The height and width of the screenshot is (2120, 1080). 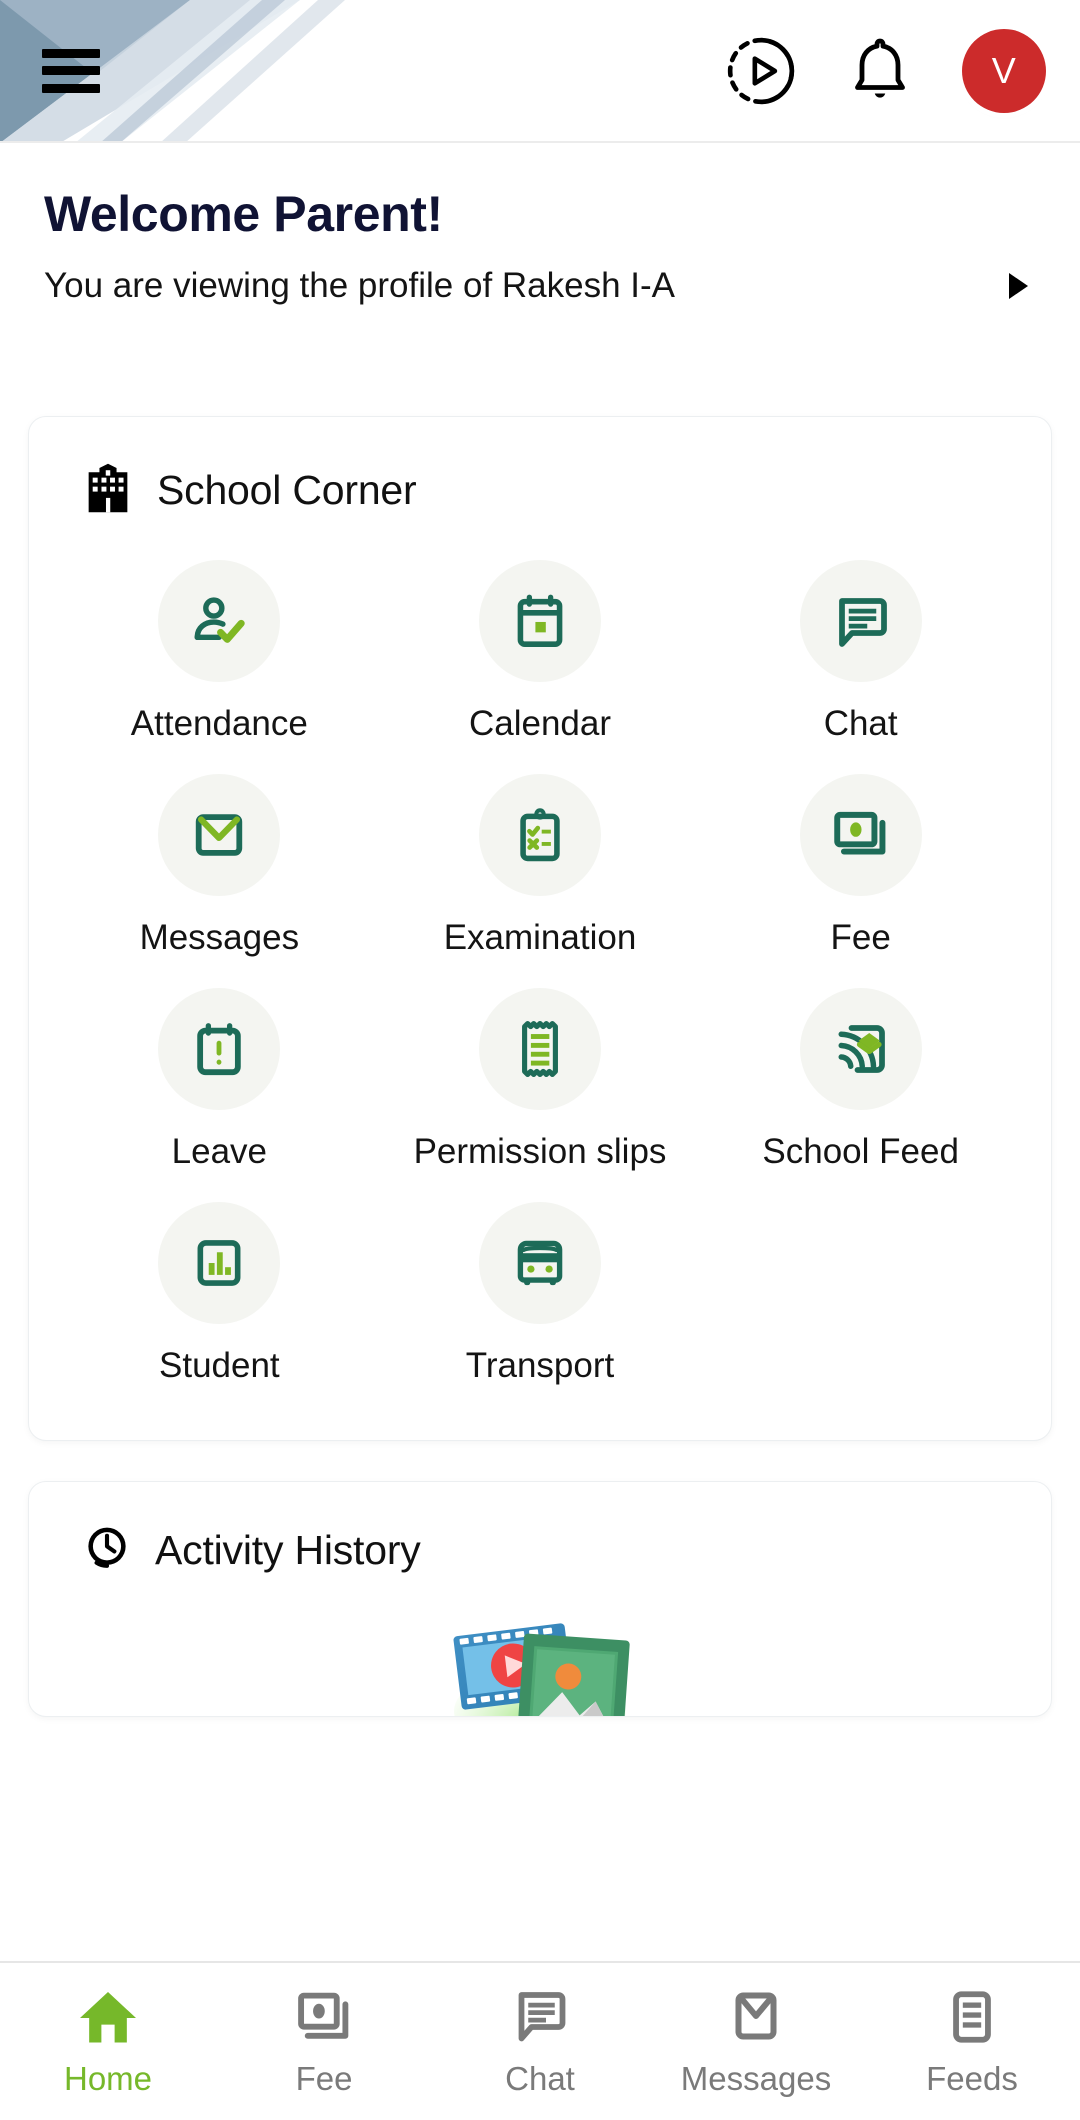 I want to click on tile-examination: Examination, so click(x=540, y=866).